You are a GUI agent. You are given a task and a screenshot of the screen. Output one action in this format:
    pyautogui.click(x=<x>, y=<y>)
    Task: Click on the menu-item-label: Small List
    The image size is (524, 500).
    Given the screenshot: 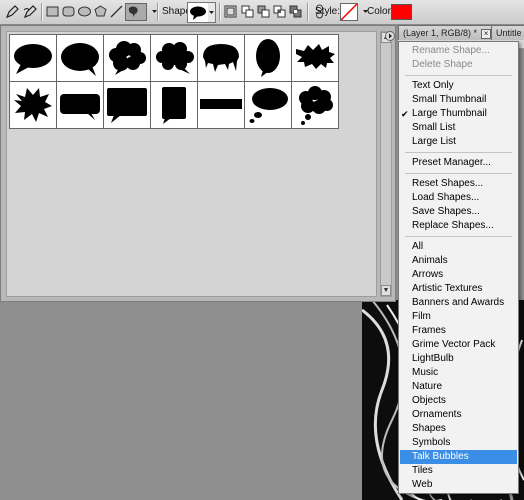 What is the action you would take?
    pyautogui.click(x=434, y=127)
    